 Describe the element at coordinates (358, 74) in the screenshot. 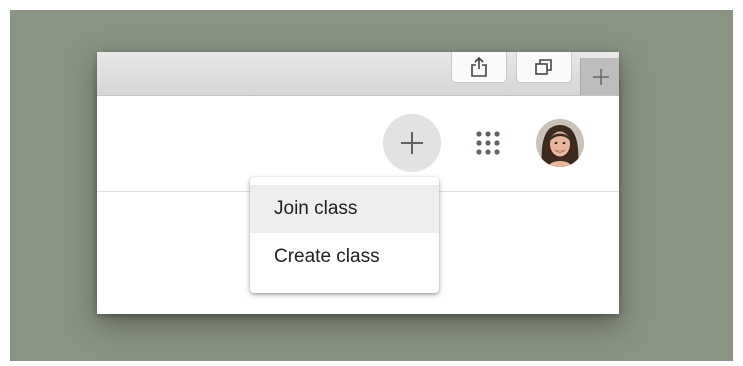

I see `browser-toolbar` at that location.